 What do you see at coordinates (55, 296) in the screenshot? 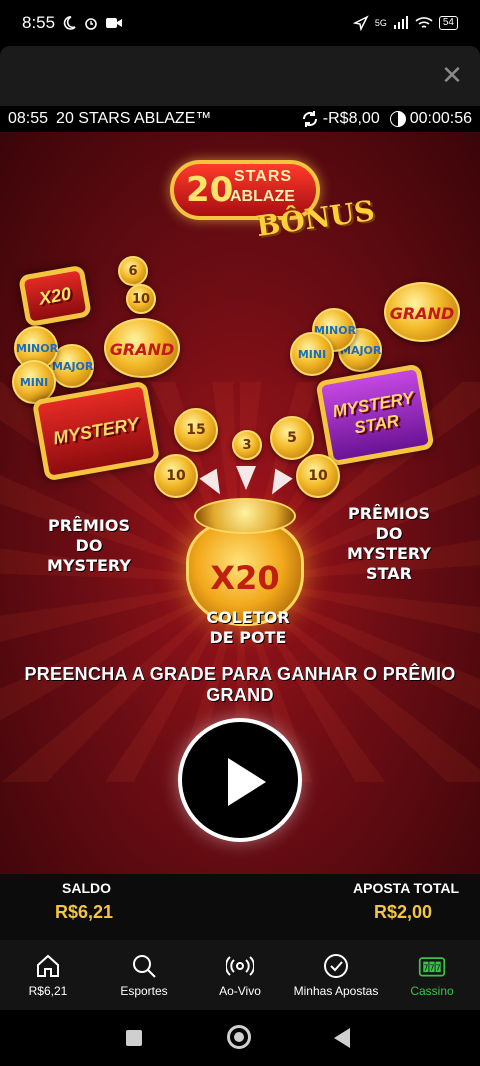
I see `x20-card: X20` at bounding box center [55, 296].